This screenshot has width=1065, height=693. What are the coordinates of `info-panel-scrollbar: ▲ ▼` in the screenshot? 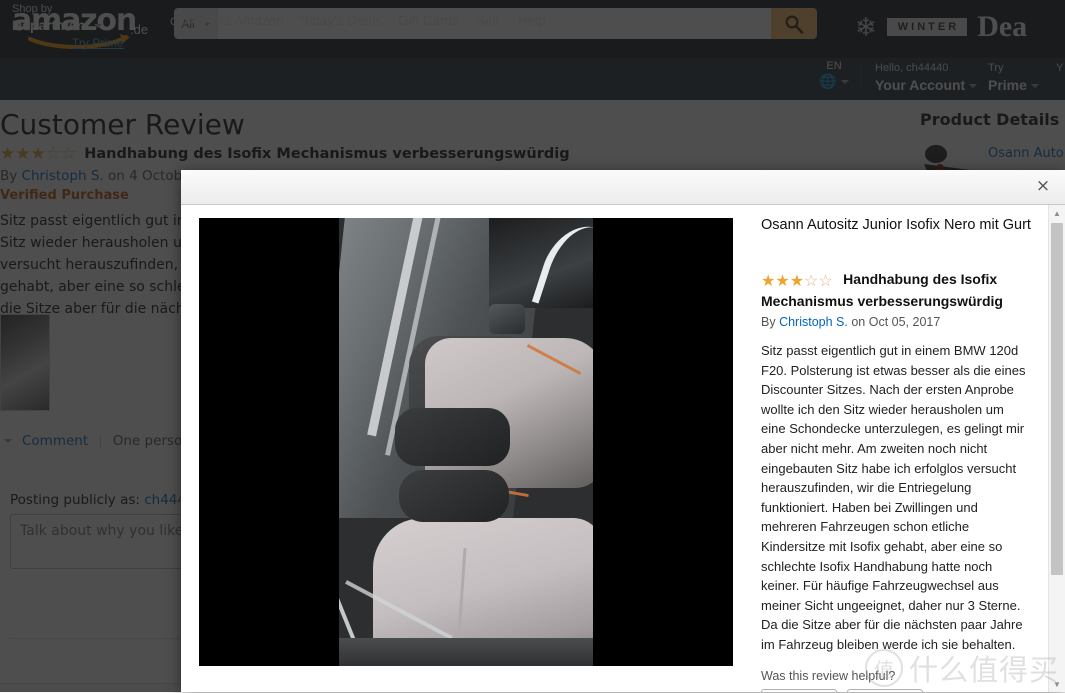 It's located at (1056, 448).